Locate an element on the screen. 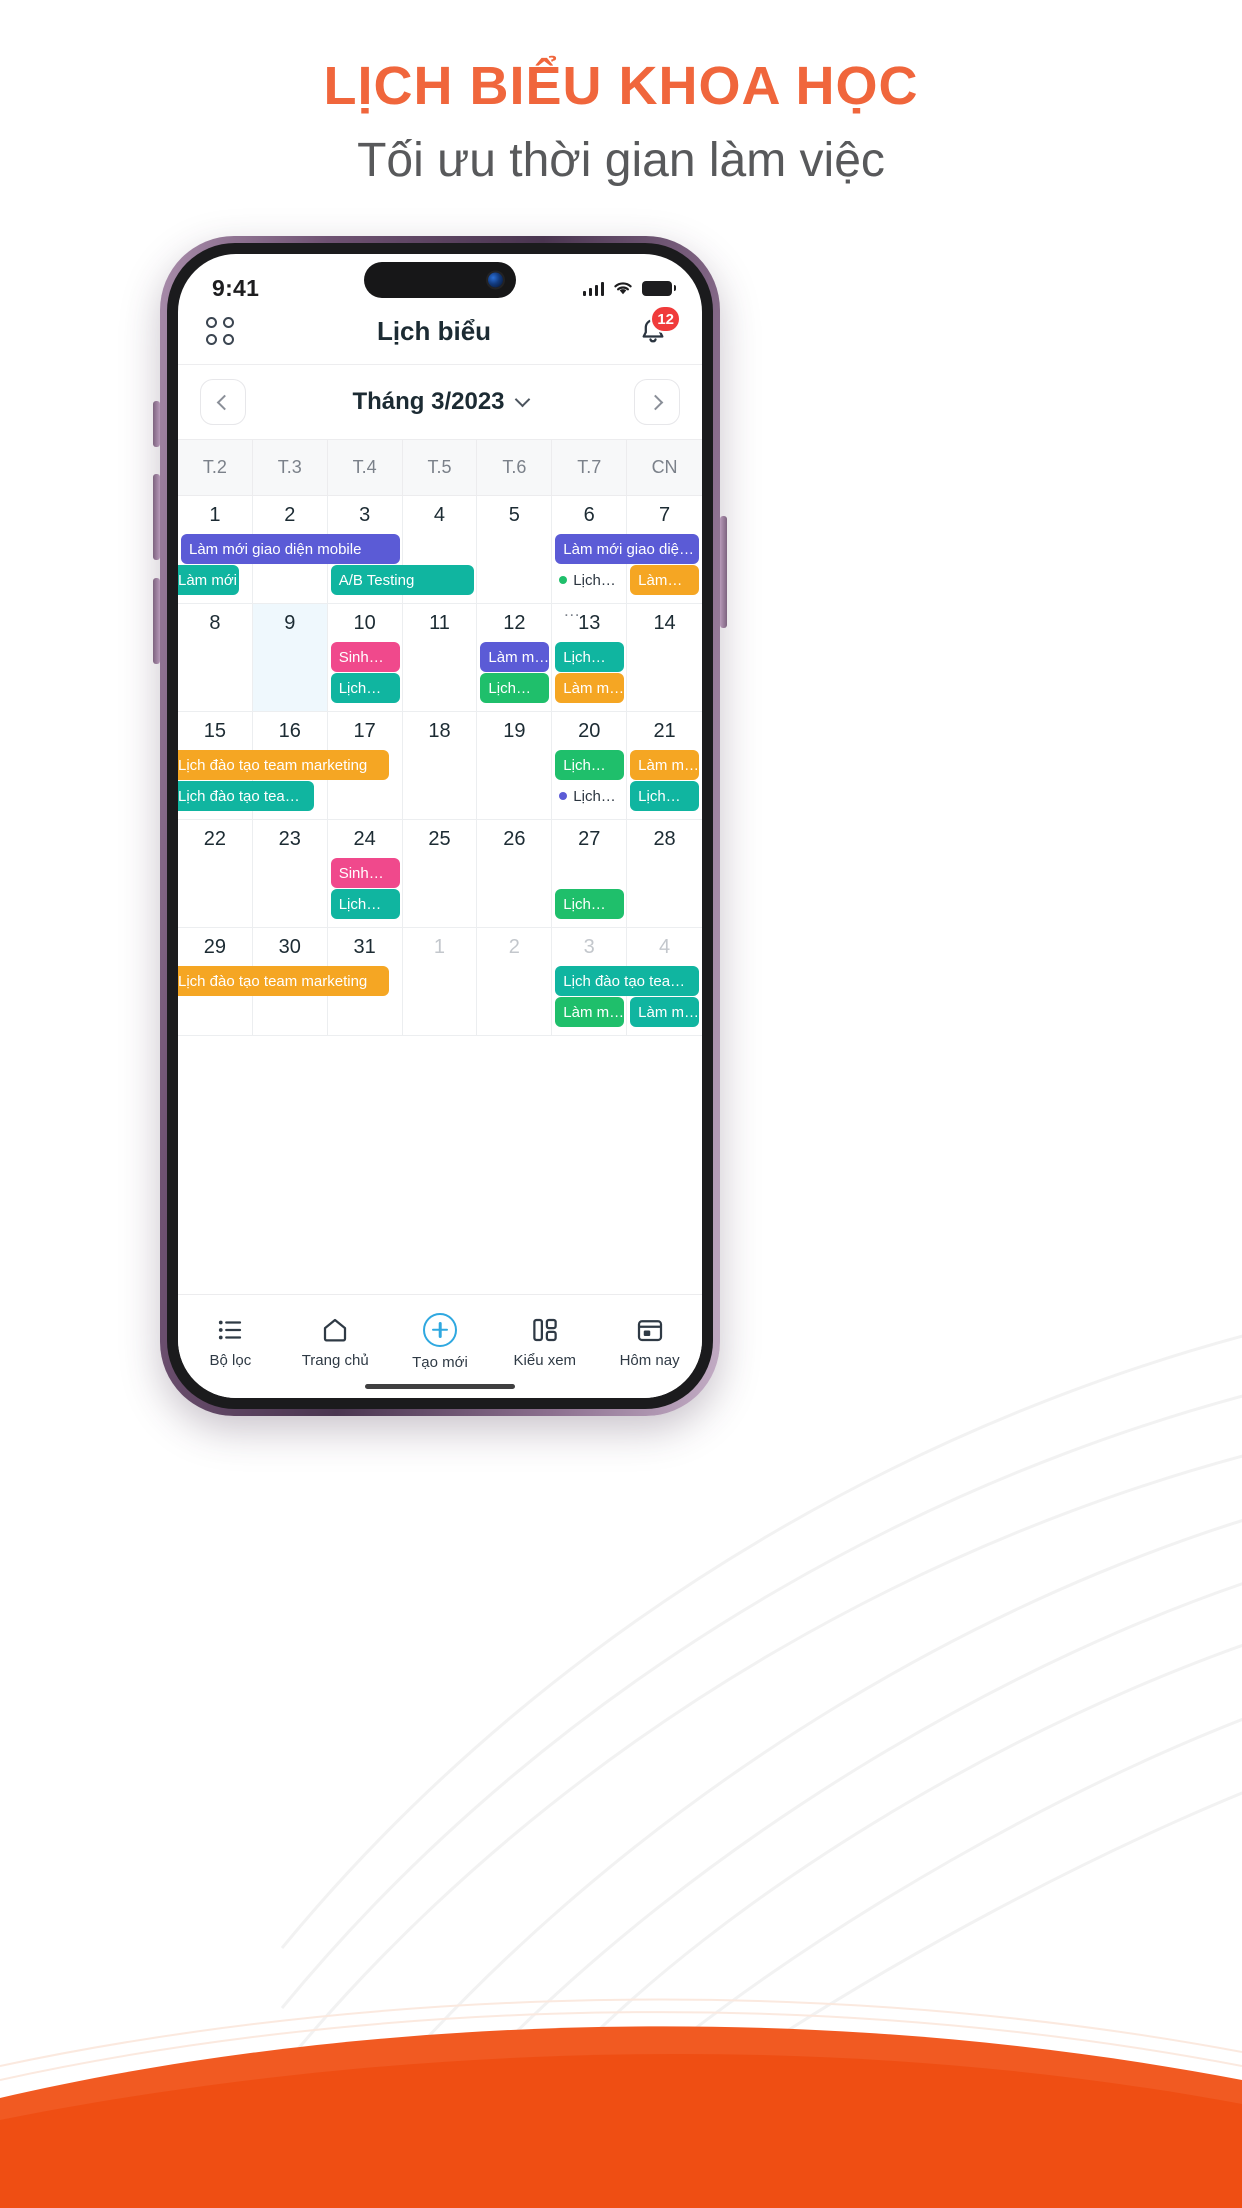 The width and height of the screenshot is (1242, 2208). tab-tạo-mới: Tạo mới is located at coordinates (440, 1341).